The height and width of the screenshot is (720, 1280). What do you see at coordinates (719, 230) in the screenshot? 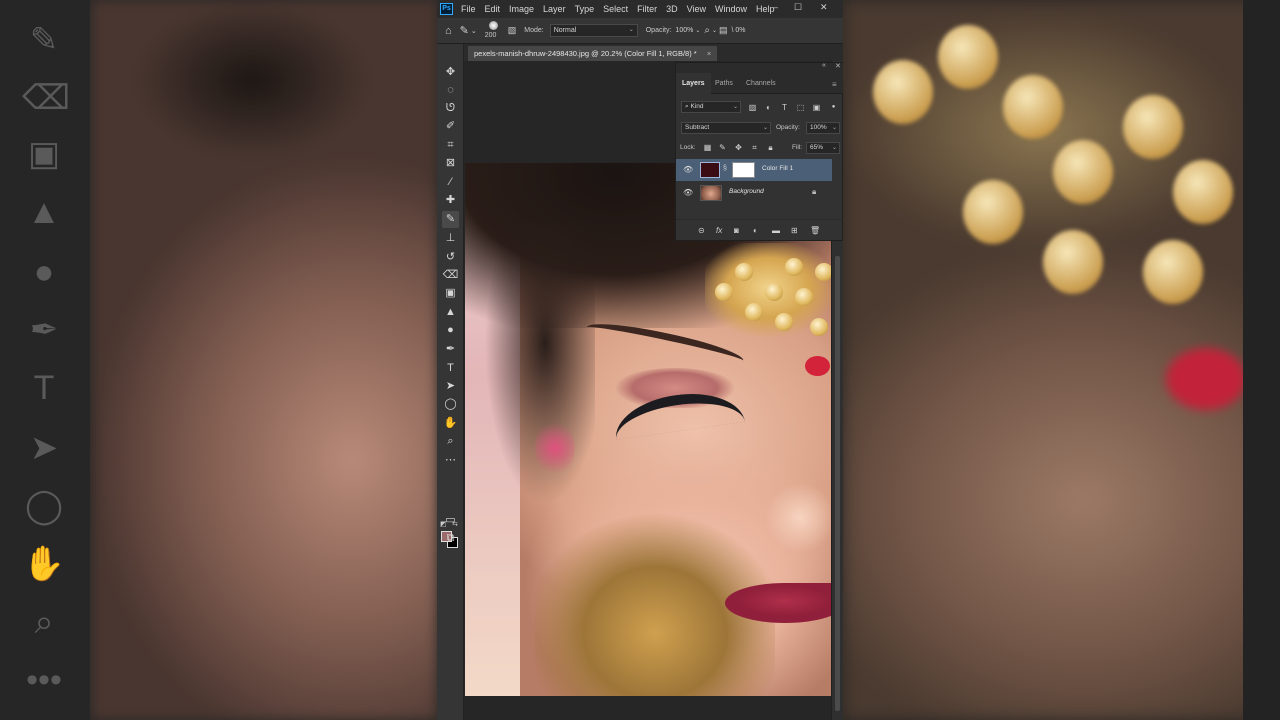
I see `fx-icon: fx` at bounding box center [719, 230].